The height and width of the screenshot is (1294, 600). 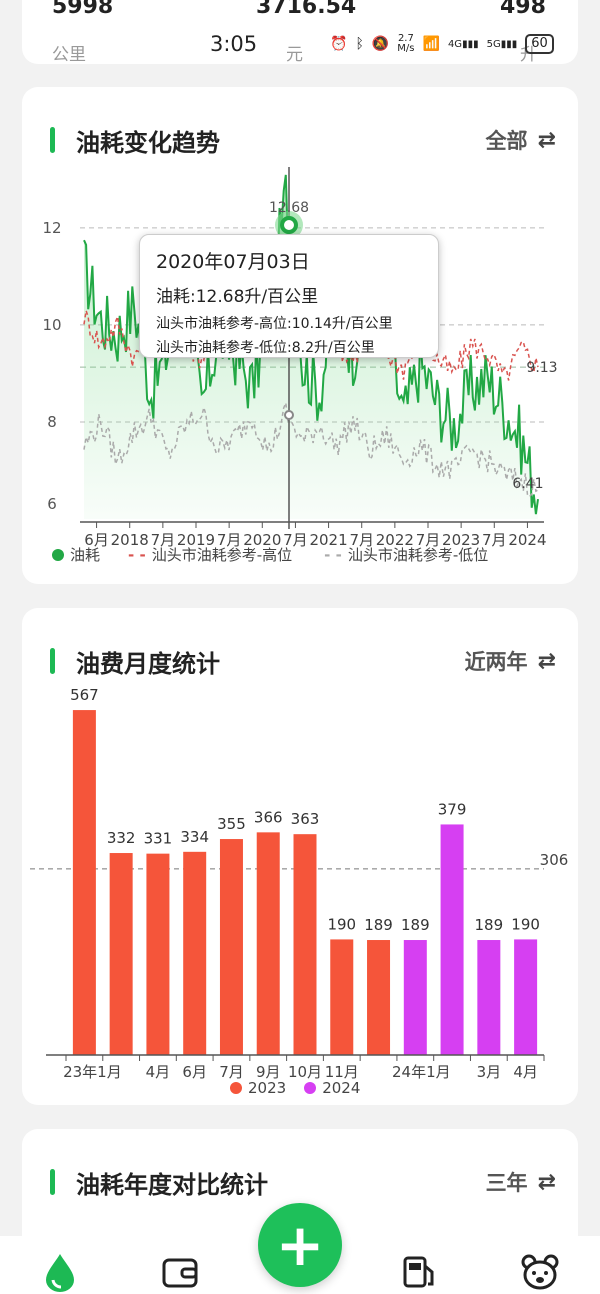 What do you see at coordinates (463, 44) in the screenshot?
I see `signal-4g: 4G▮▮▮` at bounding box center [463, 44].